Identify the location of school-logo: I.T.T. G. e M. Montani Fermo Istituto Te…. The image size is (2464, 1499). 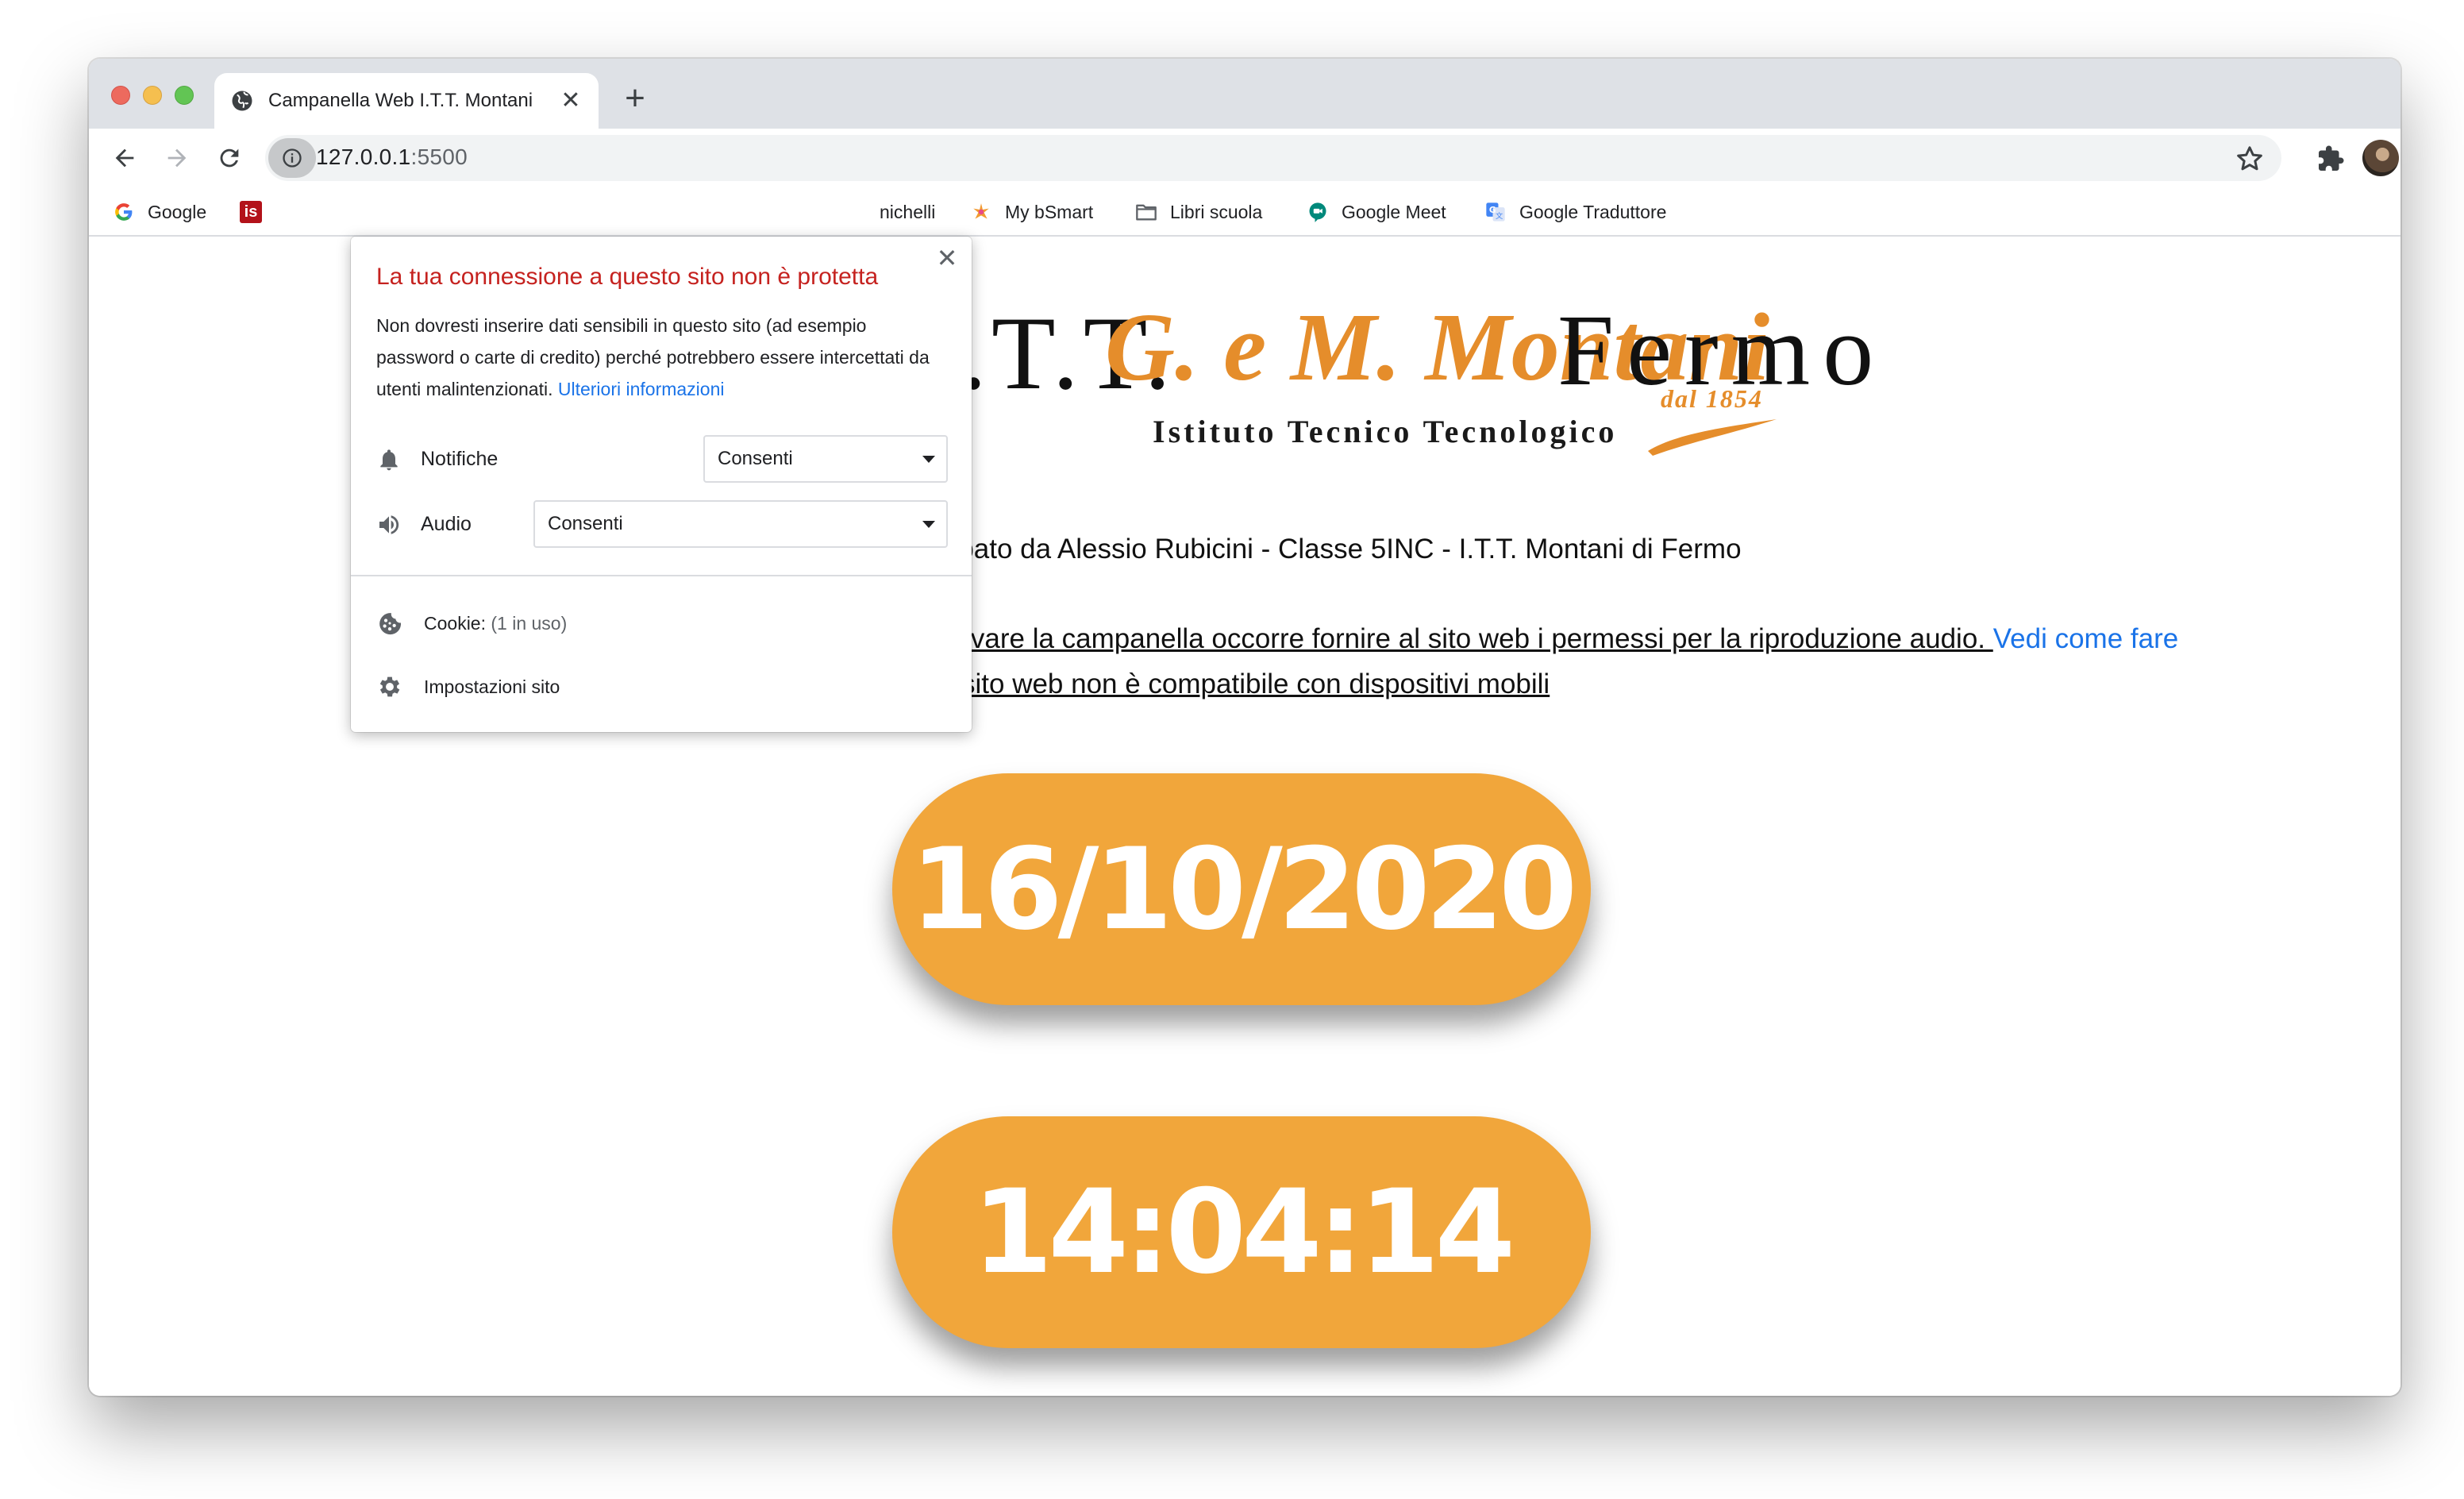
(1438, 374).